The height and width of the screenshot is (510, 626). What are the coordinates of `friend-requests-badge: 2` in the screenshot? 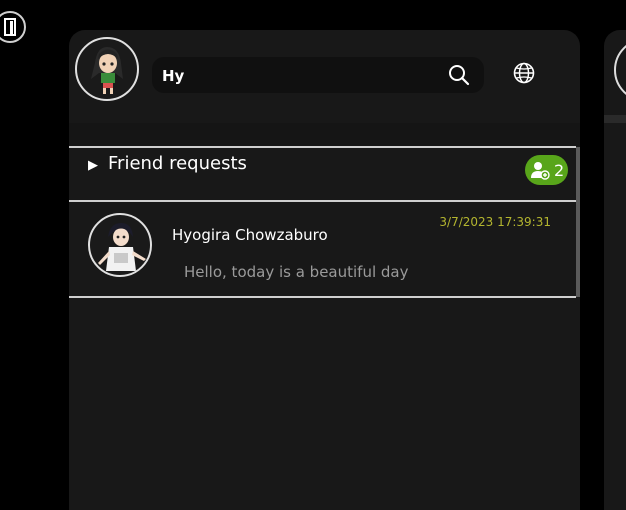 It's located at (546, 170).